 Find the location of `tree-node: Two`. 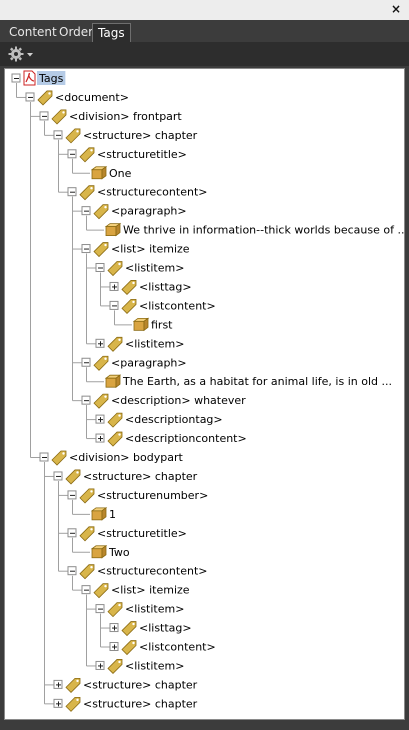

tree-node: Two is located at coordinates (110, 551).